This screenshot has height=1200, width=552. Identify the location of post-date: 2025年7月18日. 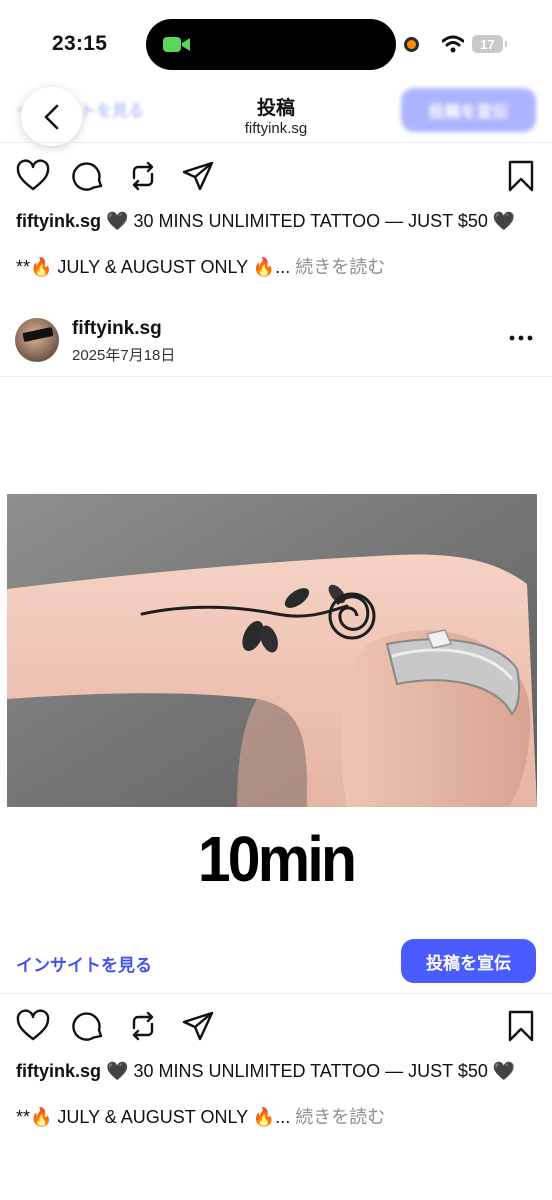
(124, 355).